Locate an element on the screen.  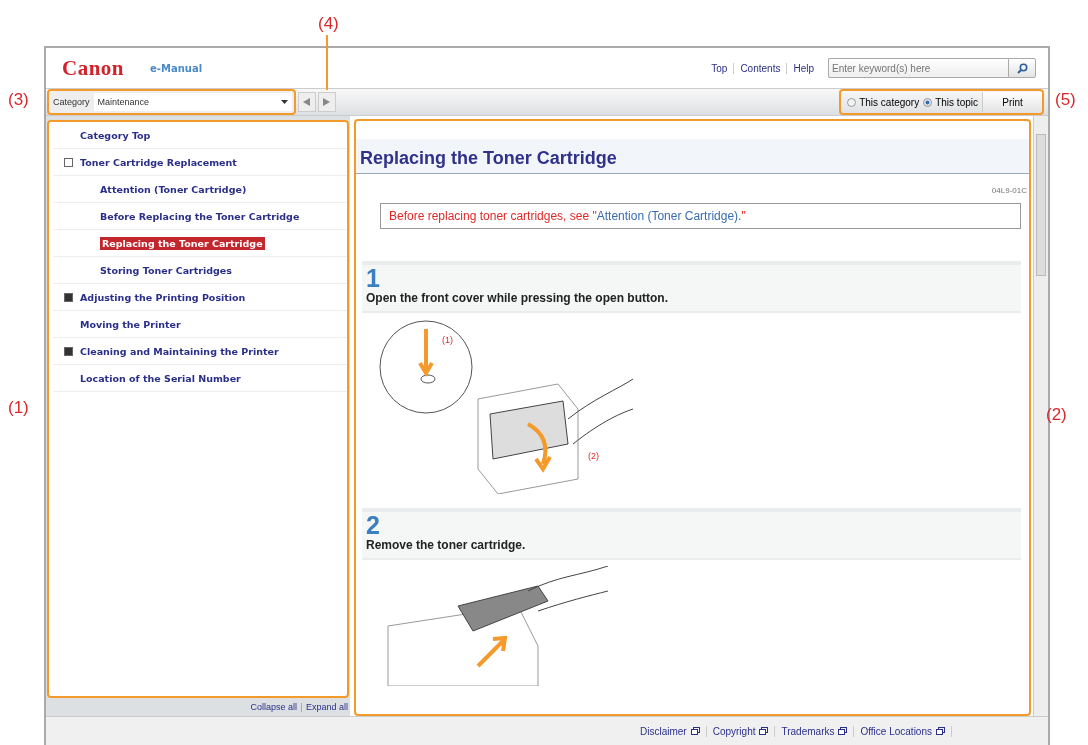
nav-link: Adjusting the Printing Position is located at coordinates (163, 297).